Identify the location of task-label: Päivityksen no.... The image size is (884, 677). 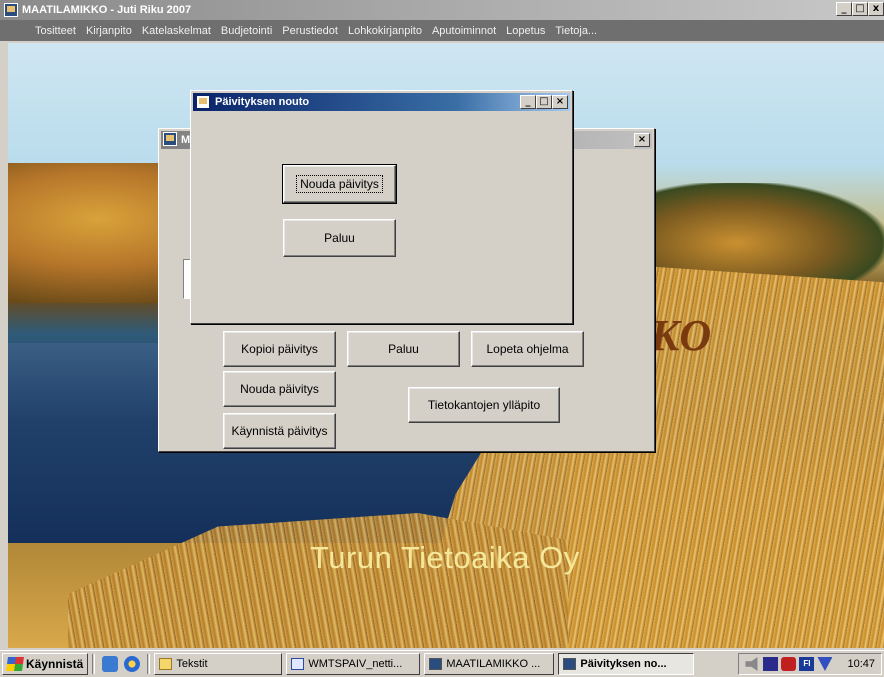
(623, 664).